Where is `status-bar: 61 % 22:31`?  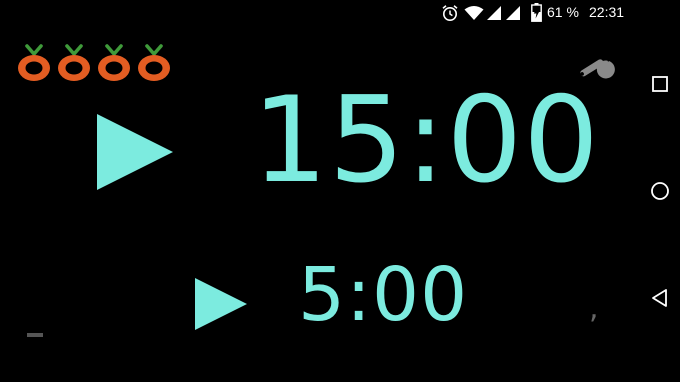
status-bar: 61 % 22:31 is located at coordinates (329, 15).